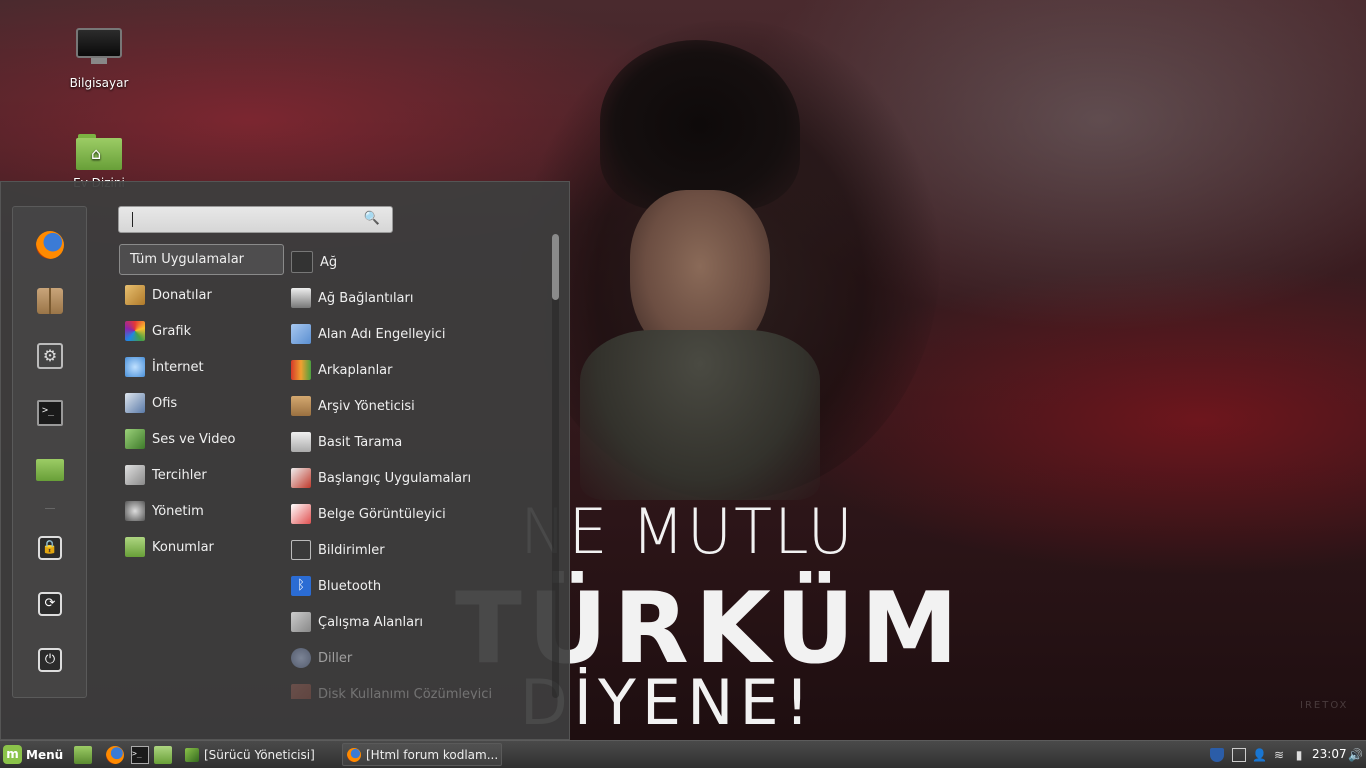 Image resolution: width=1366 pixels, height=768 pixels. I want to click on battery-icon: ▮, so click(1299, 755).